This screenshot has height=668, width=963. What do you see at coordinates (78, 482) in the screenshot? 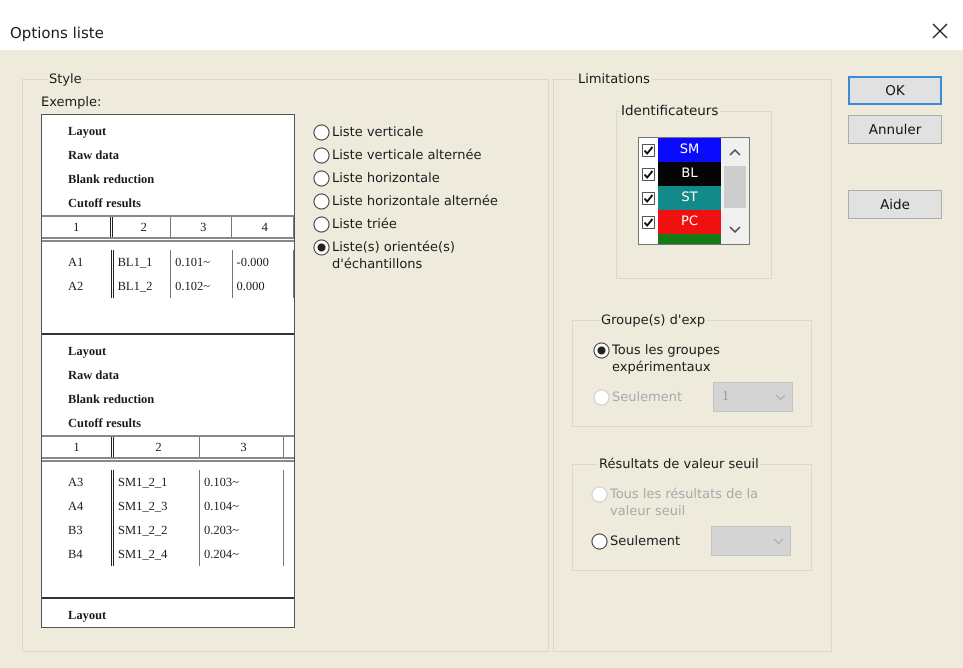
I see `table-cell: A3` at bounding box center [78, 482].